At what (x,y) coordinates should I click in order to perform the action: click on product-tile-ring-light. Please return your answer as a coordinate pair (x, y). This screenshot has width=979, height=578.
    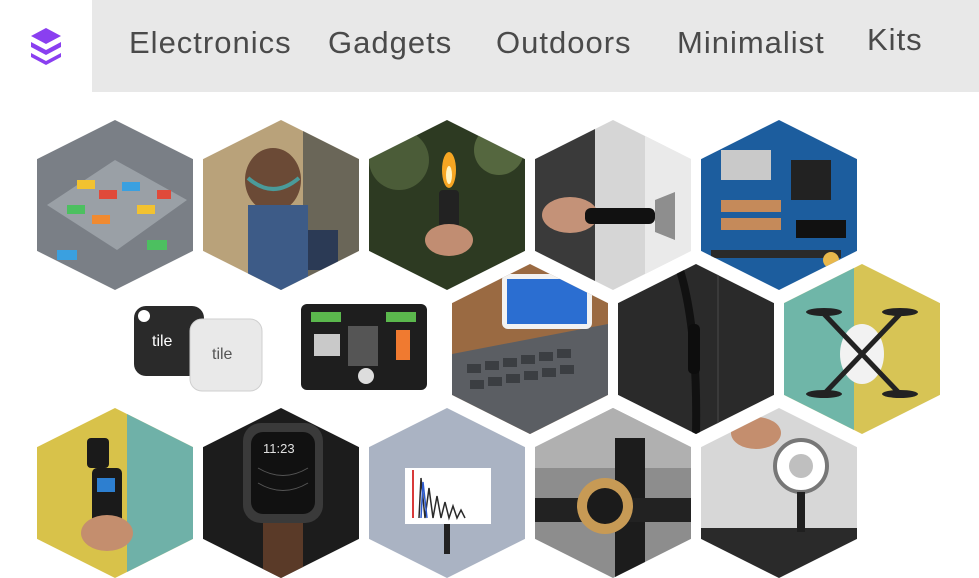
    Looking at the image, I should click on (779, 493).